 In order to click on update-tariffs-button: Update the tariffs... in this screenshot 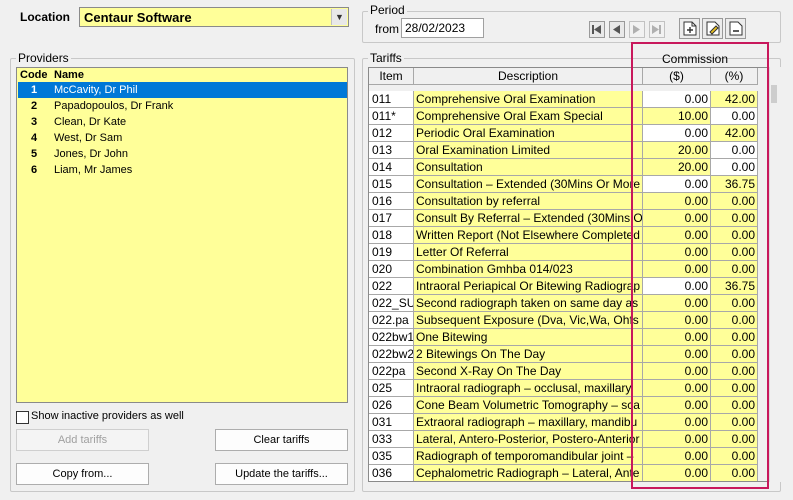, I will do `click(281, 474)`.